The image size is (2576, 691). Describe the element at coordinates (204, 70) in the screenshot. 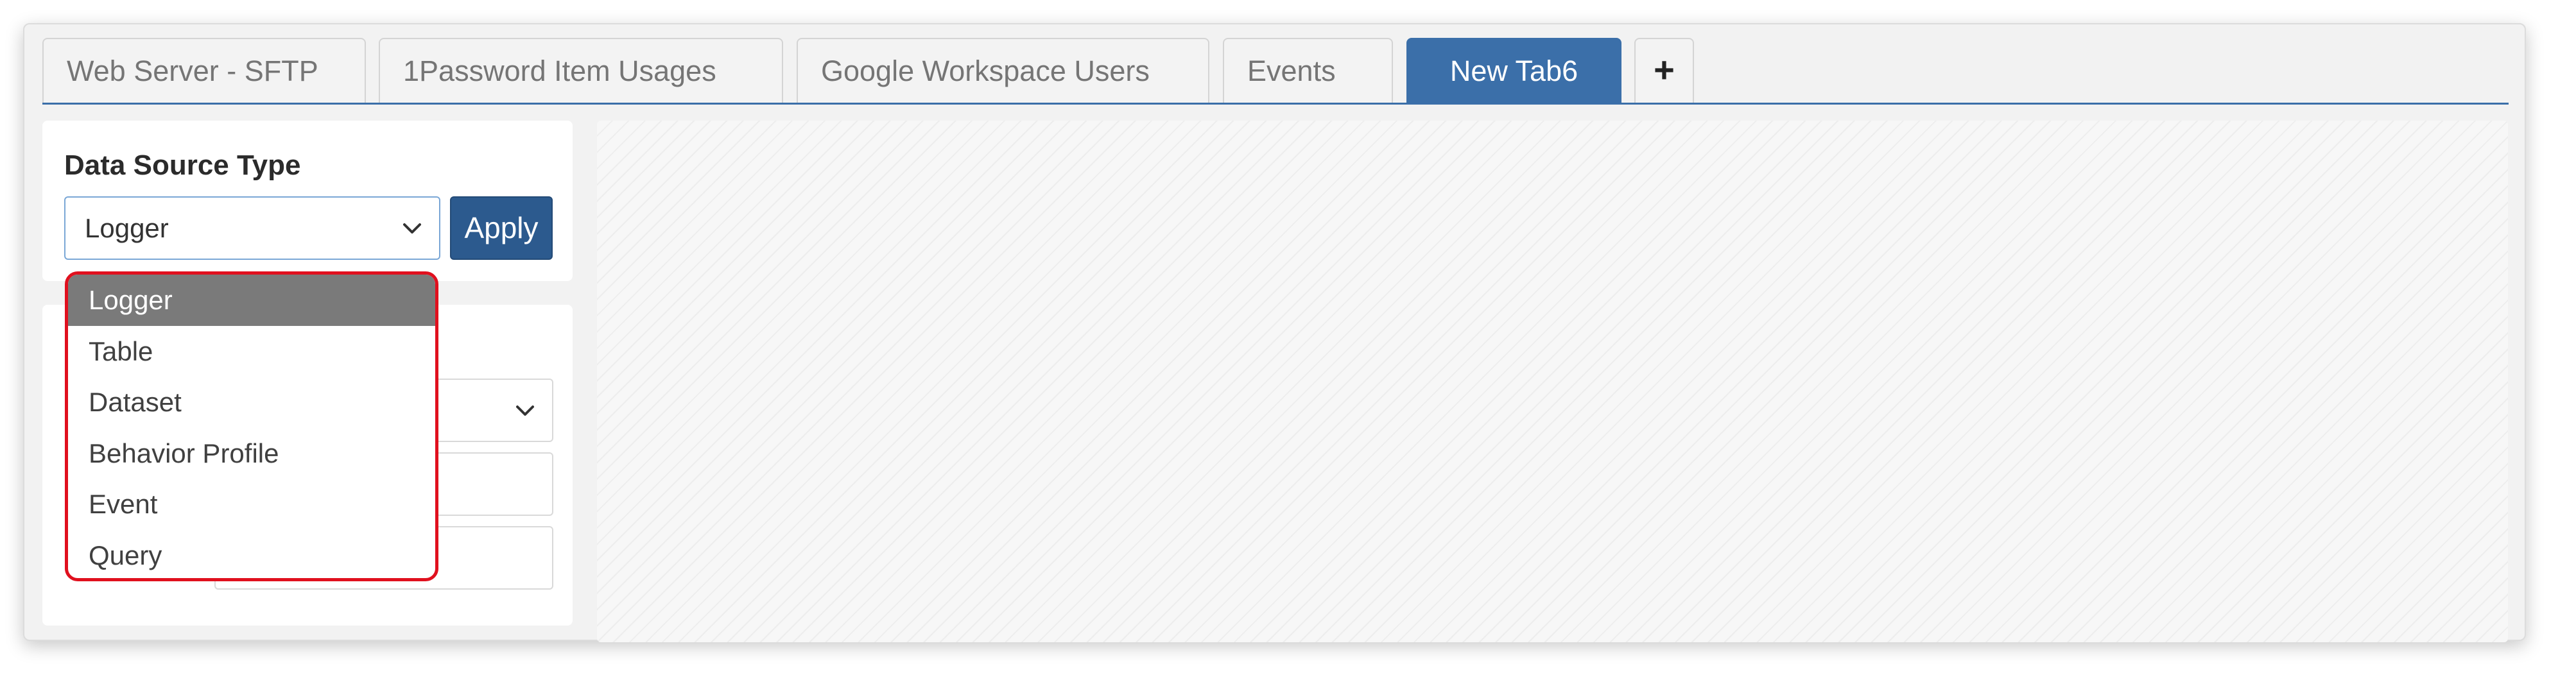

I see `tab-web-server-sftp: Web Server - SFTP` at that location.